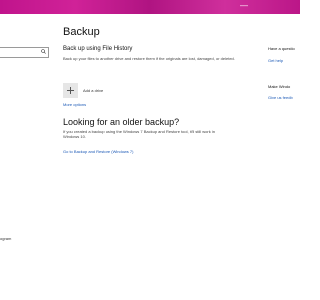 The height and width of the screenshot is (300, 320). What do you see at coordinates (6, 238) in the screenshot?
I see `sidebar-item-label: ogram` at bounding box center [6, 238].